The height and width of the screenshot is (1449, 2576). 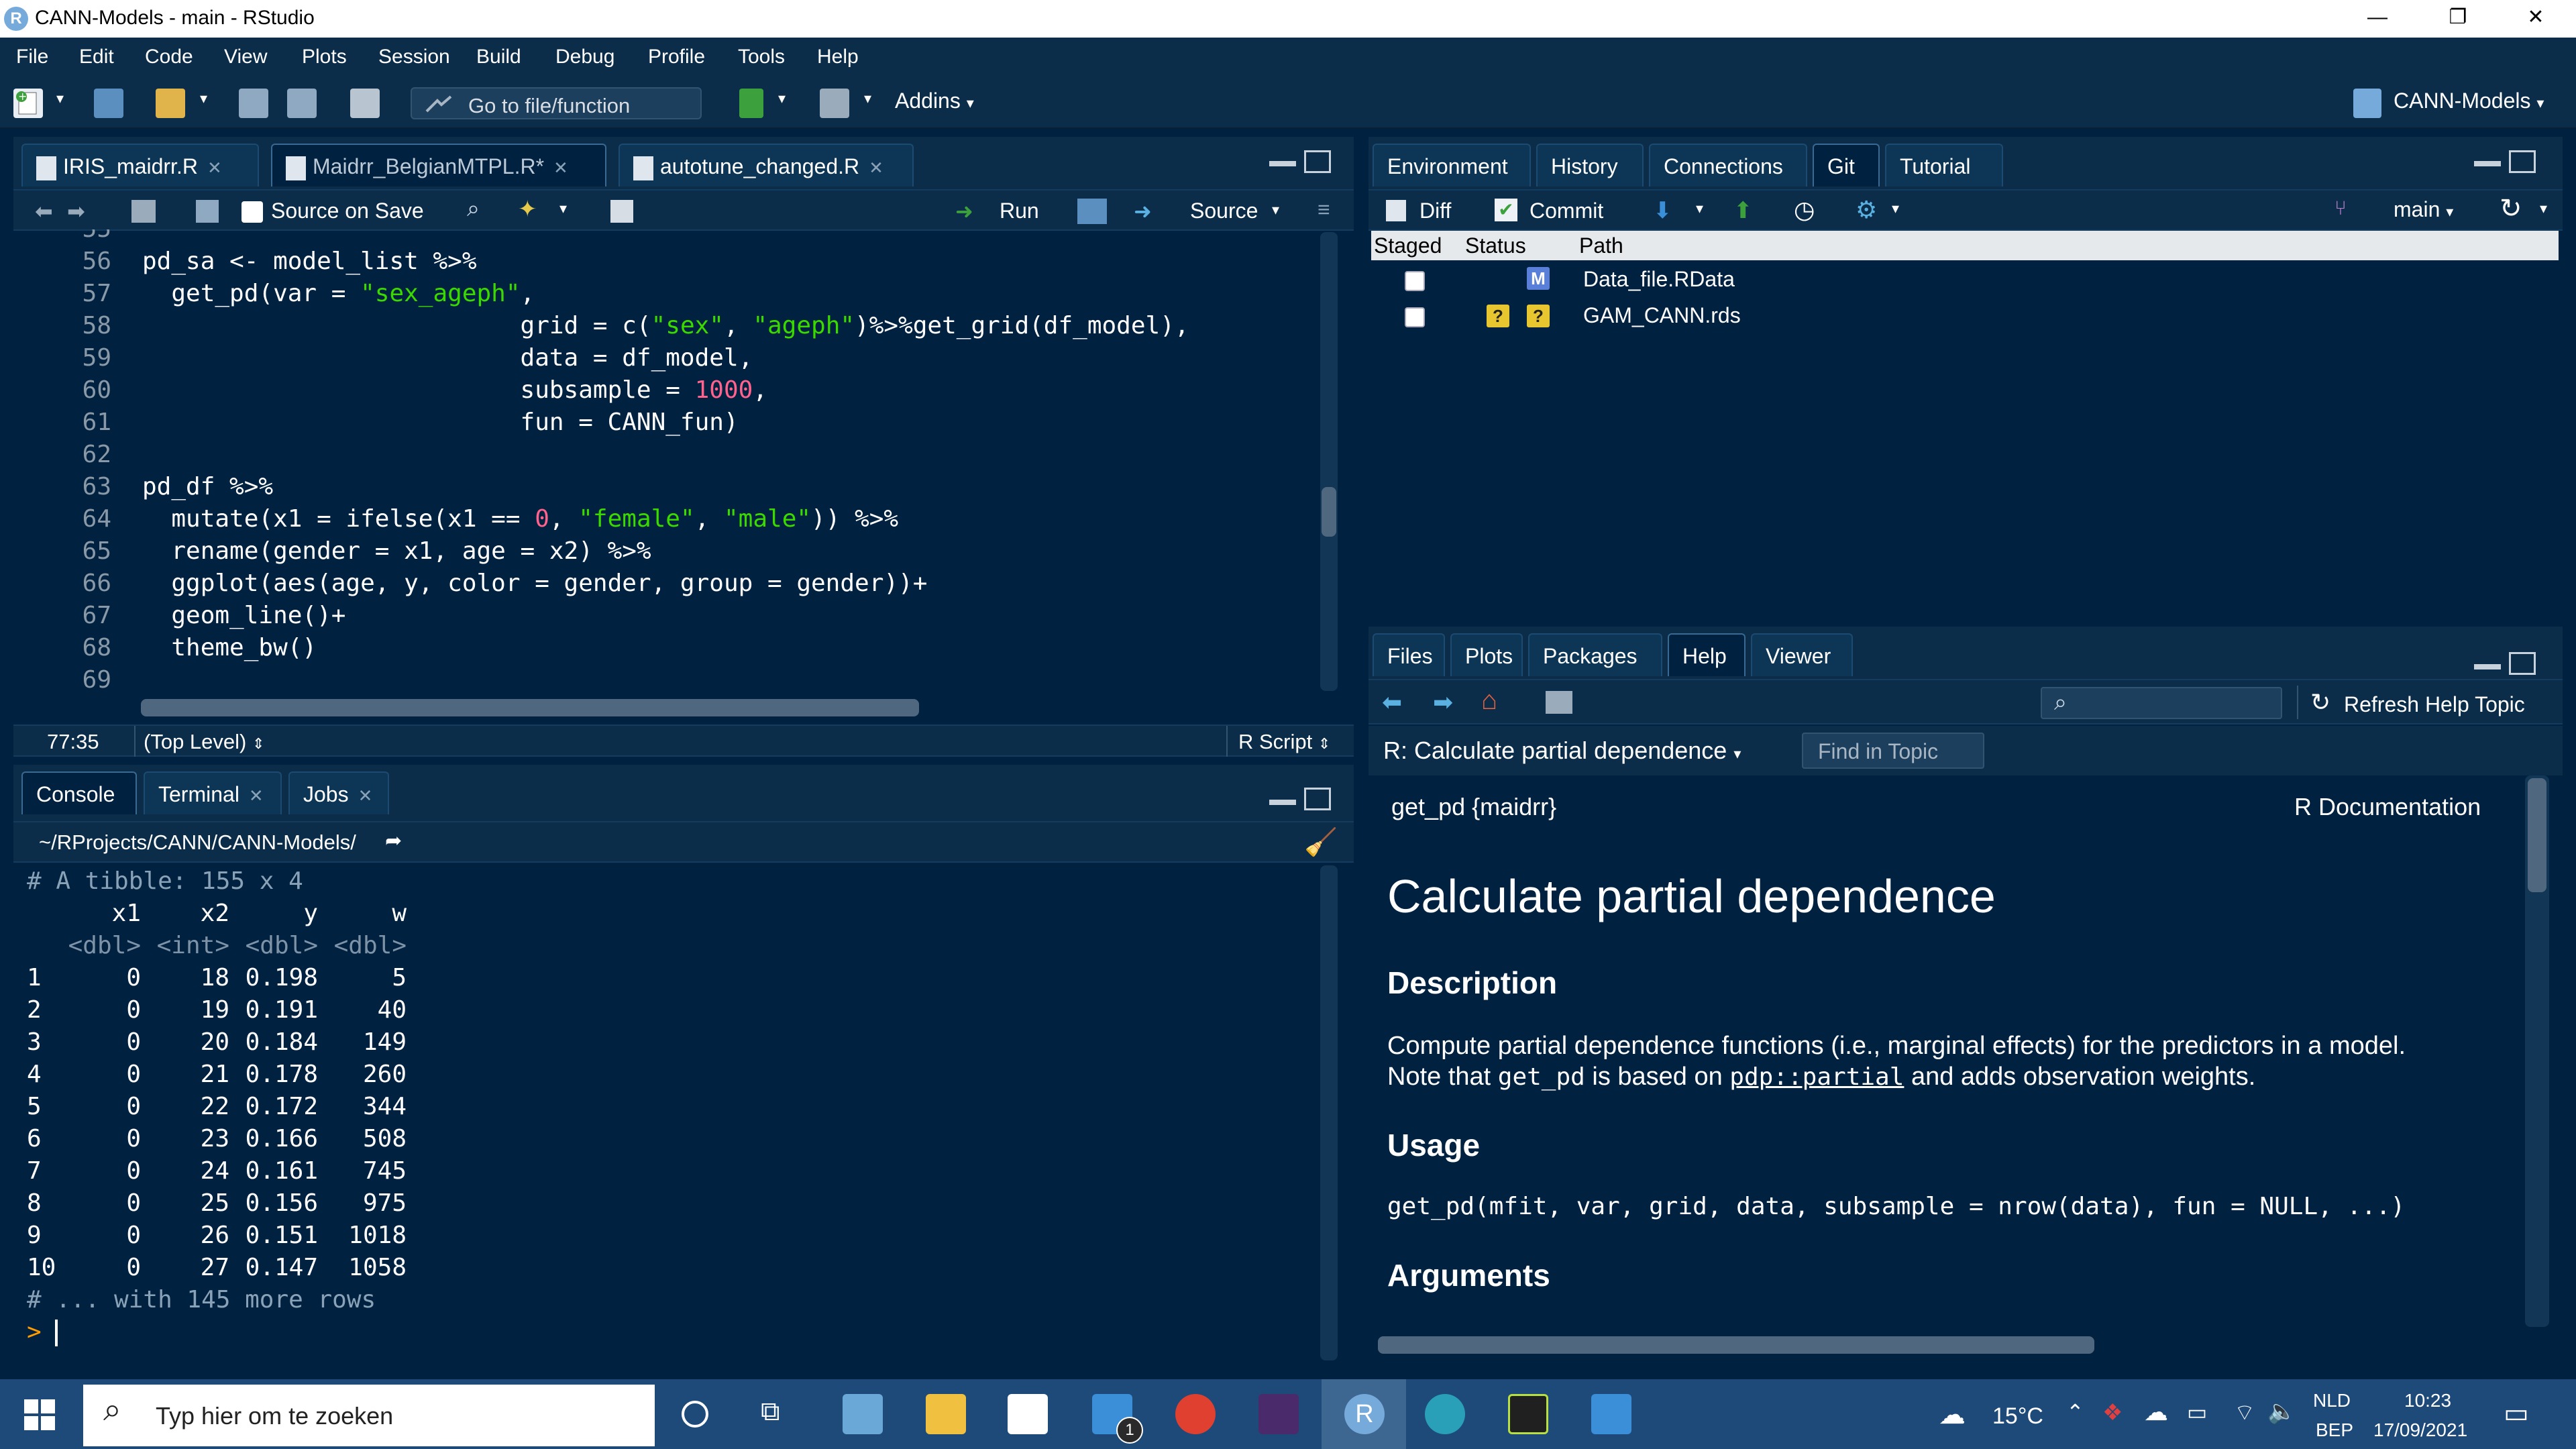 What do you see at coordinates (834, 103) in the screenshot?
I see `workspace-panes-icon` at bounding box center [834, 103].